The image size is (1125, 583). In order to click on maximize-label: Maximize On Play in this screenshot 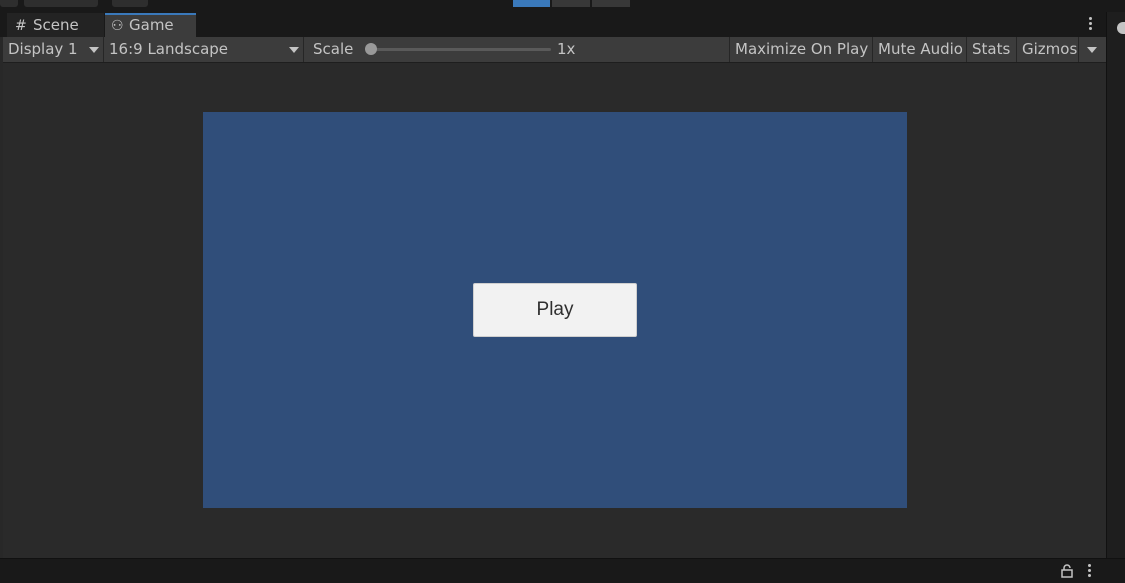, I will do `click(802, 49)`.